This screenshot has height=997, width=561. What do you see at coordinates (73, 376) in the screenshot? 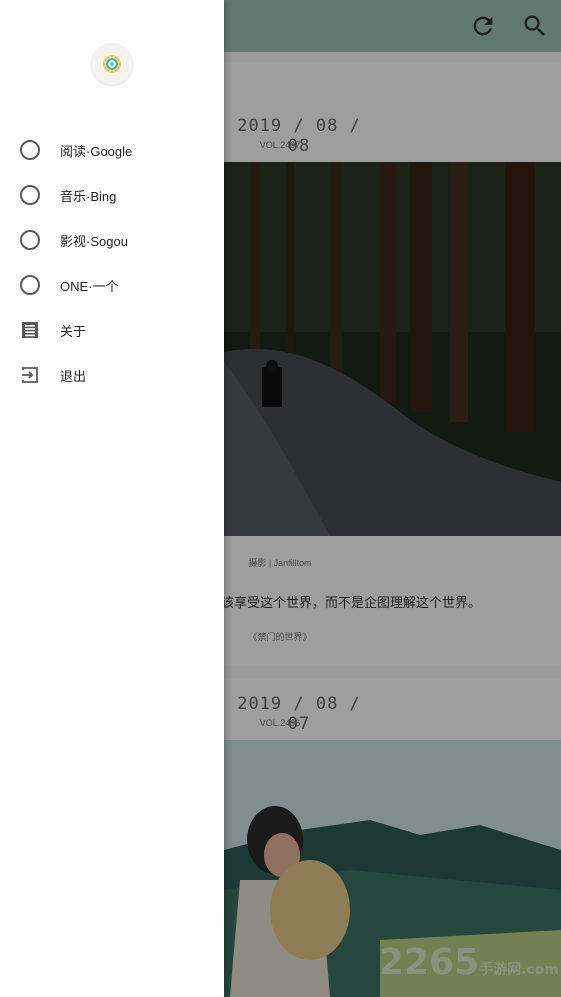
I see `drawer-item-label: 退出` at bounding box center [73, 376].